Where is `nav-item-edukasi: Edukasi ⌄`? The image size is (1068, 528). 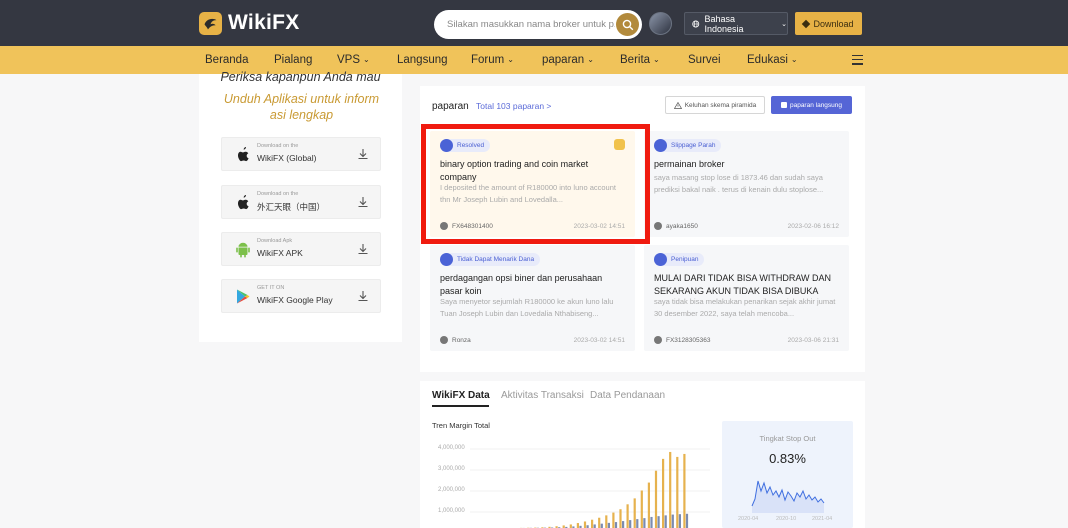
nav-item-edukasi: Edukasi ⌄ is located at coordinates (772, 60).